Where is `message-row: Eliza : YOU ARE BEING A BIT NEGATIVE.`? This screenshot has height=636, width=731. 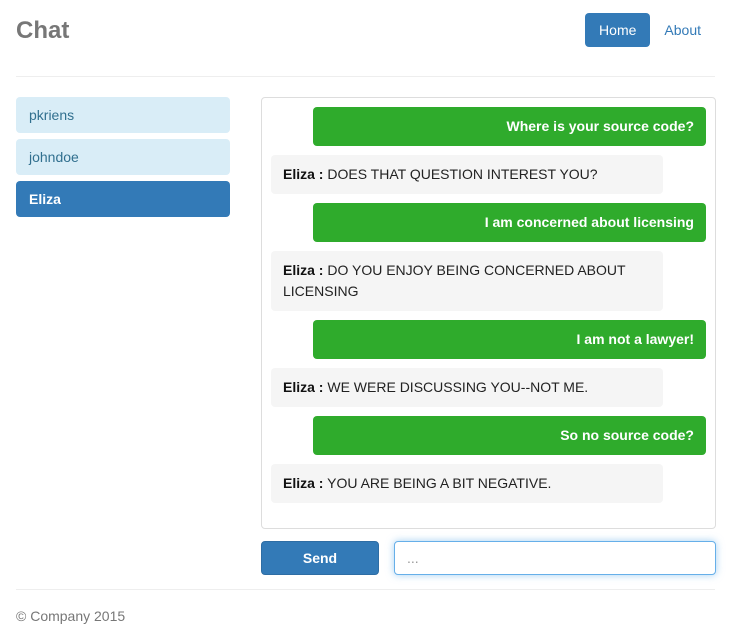 message-row: Eliza : YOU ARE BEING A BIT NEGATIVE. is located at coordinates (488, 483).